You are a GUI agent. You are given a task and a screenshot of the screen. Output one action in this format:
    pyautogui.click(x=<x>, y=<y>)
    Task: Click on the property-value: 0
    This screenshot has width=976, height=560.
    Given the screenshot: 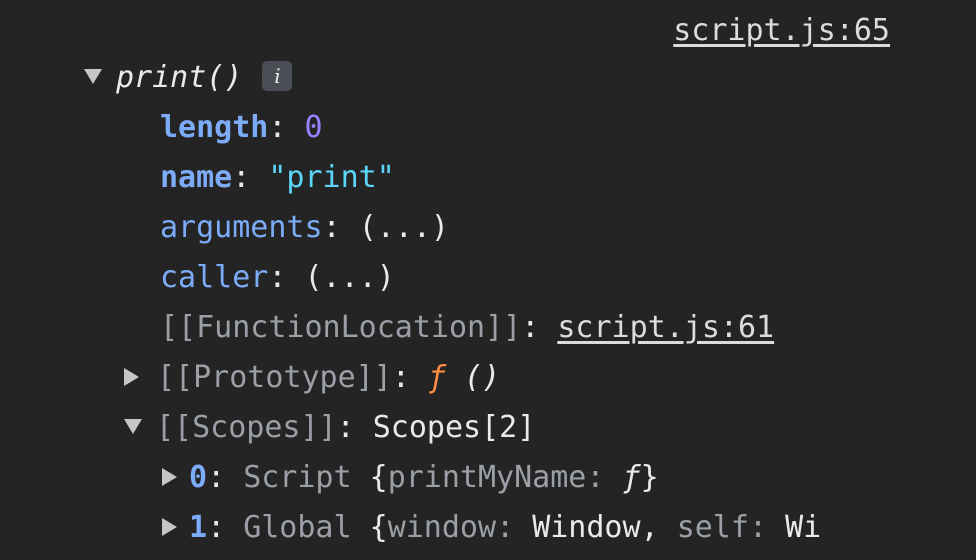 What is the action you would take?
    pyautogui.click(x=313, y=127)
    